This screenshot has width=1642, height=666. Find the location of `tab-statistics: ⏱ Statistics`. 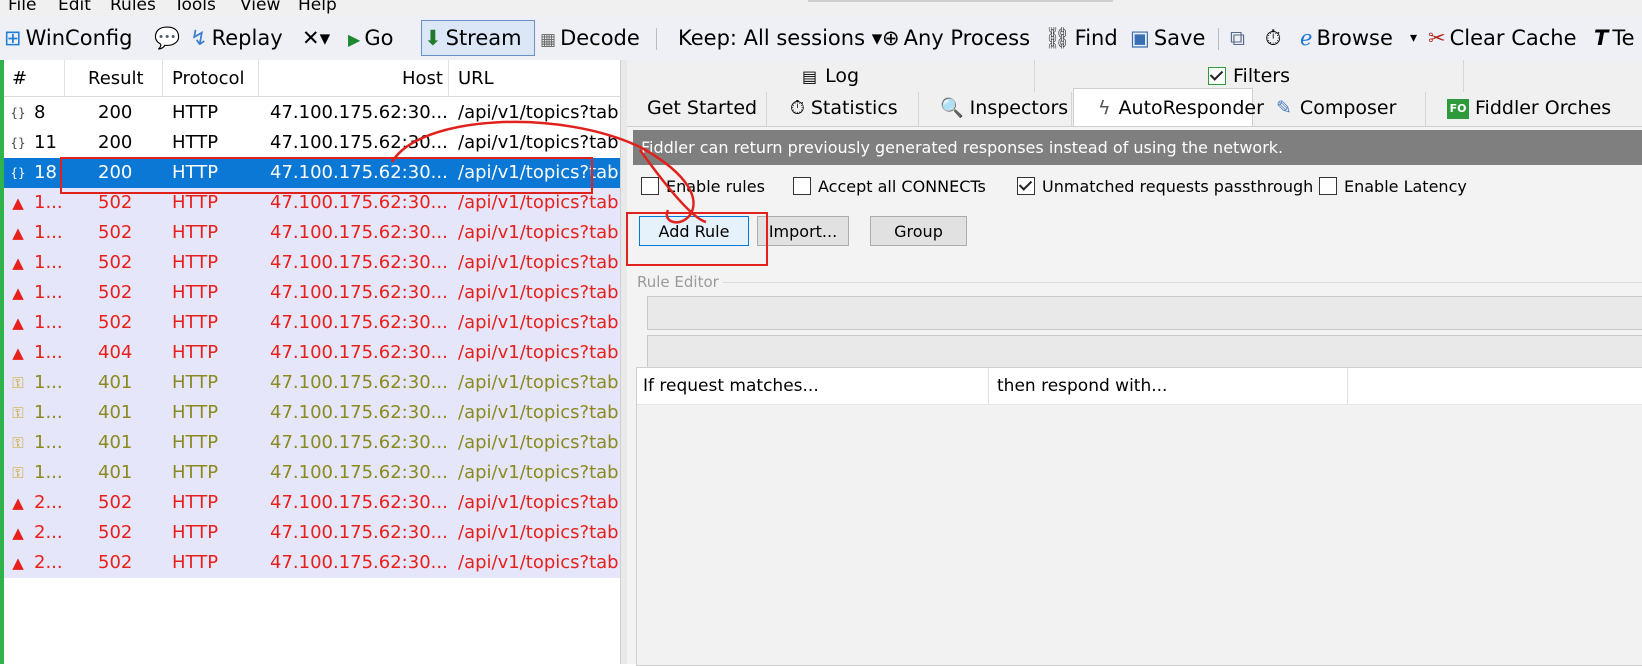

tab-statistics: ⏱ Statistics is located at coordinates (843, 109).